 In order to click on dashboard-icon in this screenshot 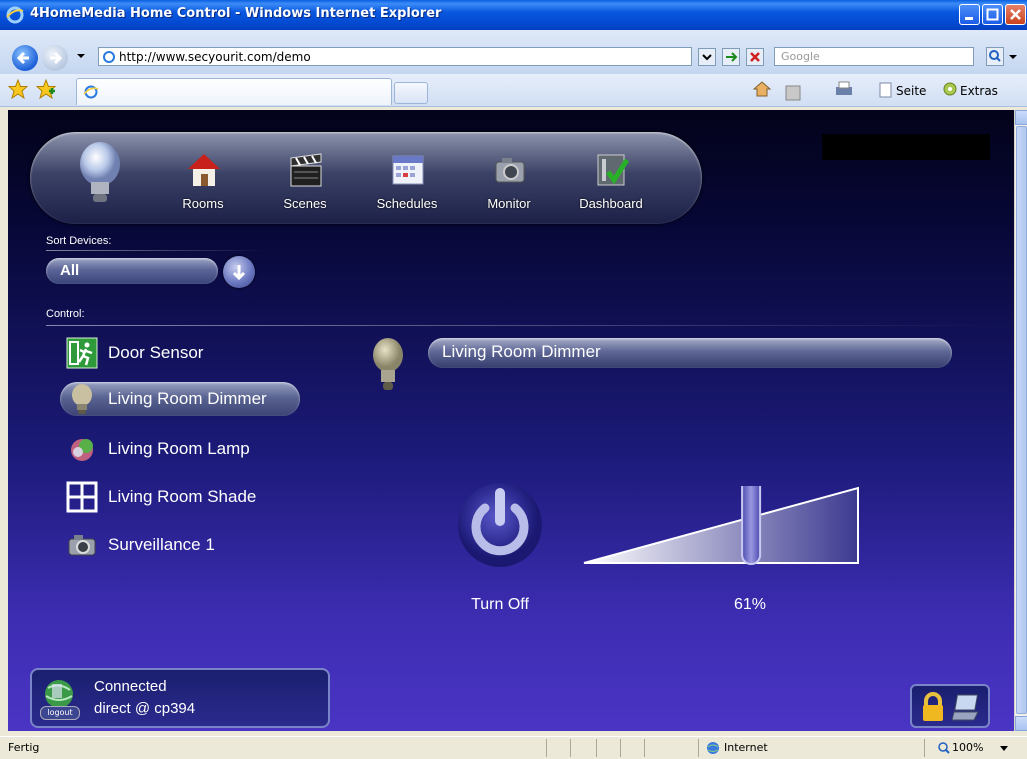, I will do `click(613, 170)`.